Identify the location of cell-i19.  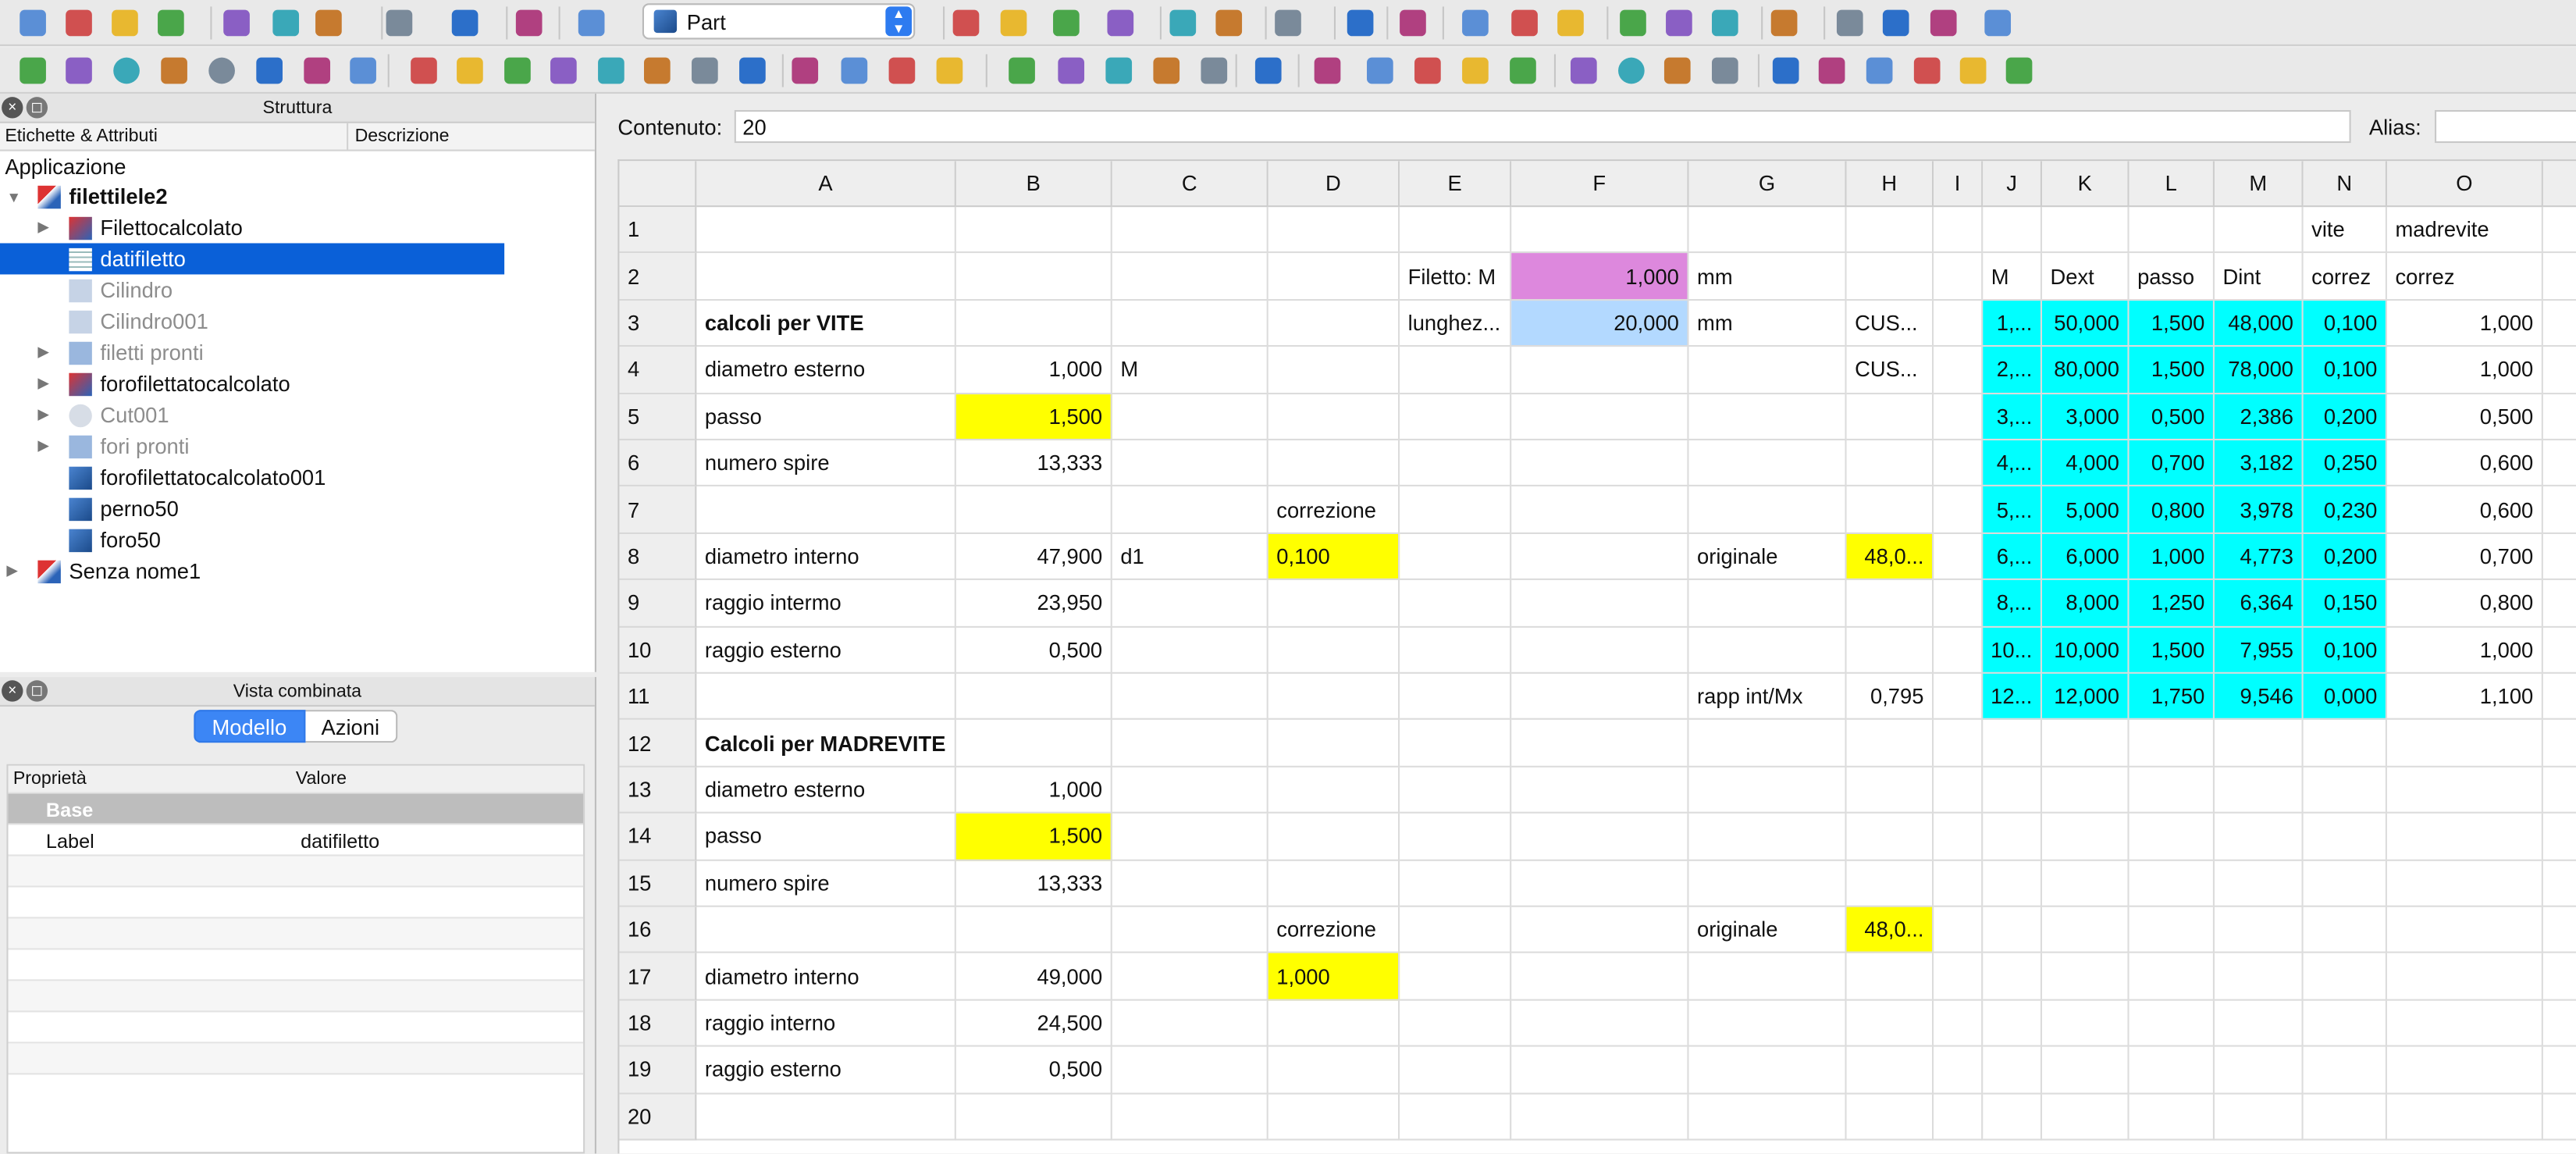
(1959, 1070).